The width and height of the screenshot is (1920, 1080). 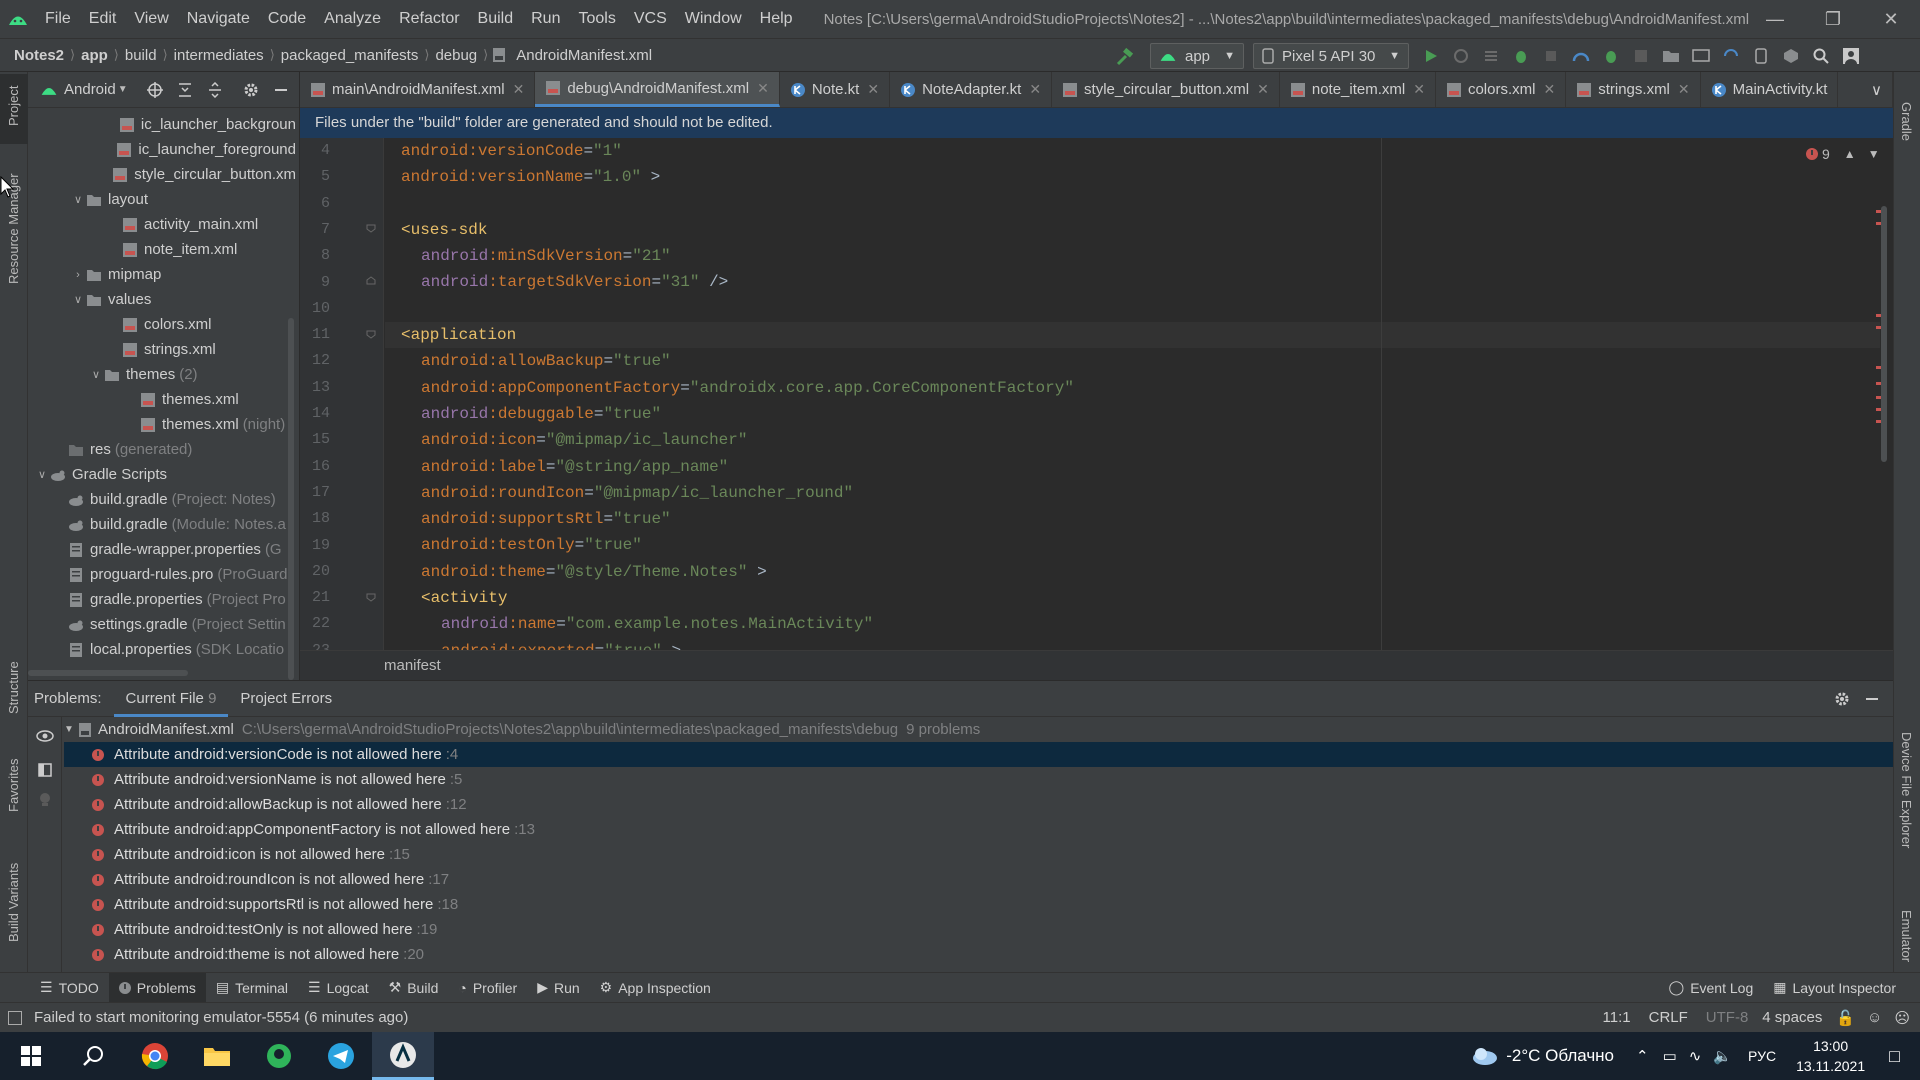 What do you see at coordinates (1877, 89) in the screenshot?
I see `tabs-overflow-icon: ∨` at bounding box center [1877, 89].